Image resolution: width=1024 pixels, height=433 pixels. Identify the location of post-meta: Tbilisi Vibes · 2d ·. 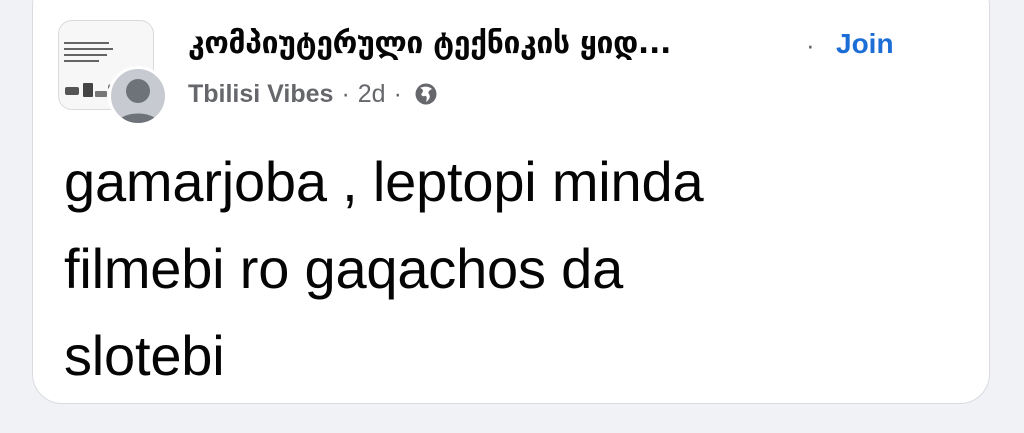
(313, 94).